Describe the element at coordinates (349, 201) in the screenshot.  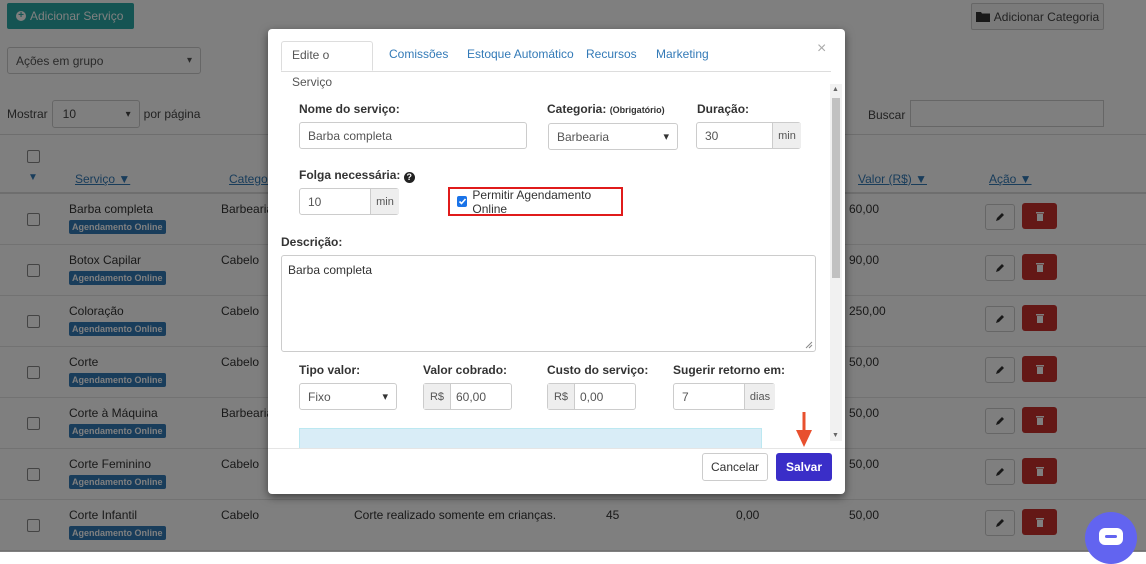
I see `gap-input: 10 min` at that location.